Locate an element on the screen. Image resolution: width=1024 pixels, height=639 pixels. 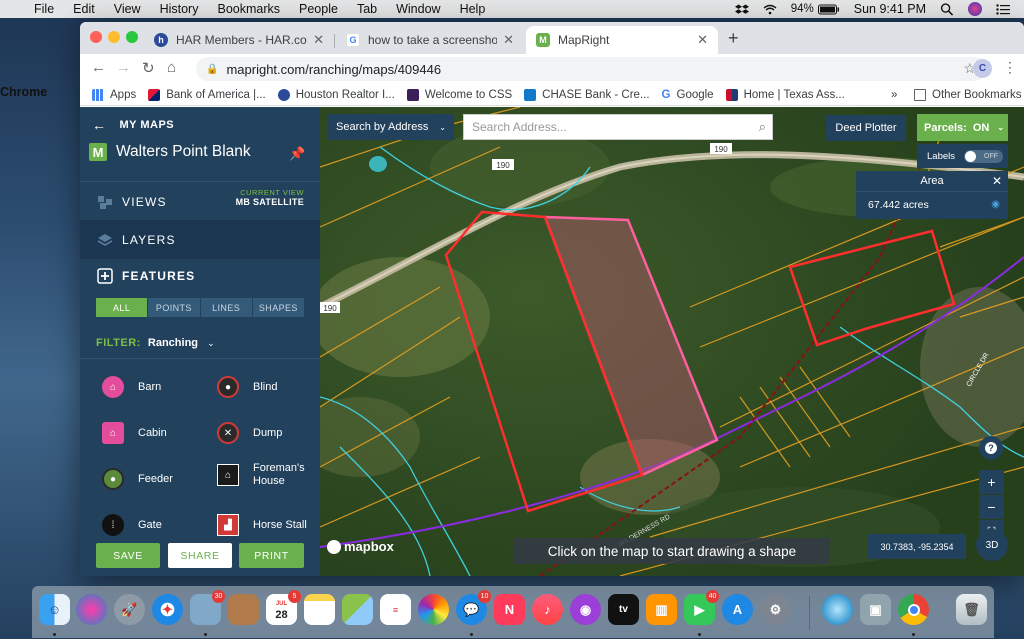
print-button: PRINT is located at coordinates (271, 555).